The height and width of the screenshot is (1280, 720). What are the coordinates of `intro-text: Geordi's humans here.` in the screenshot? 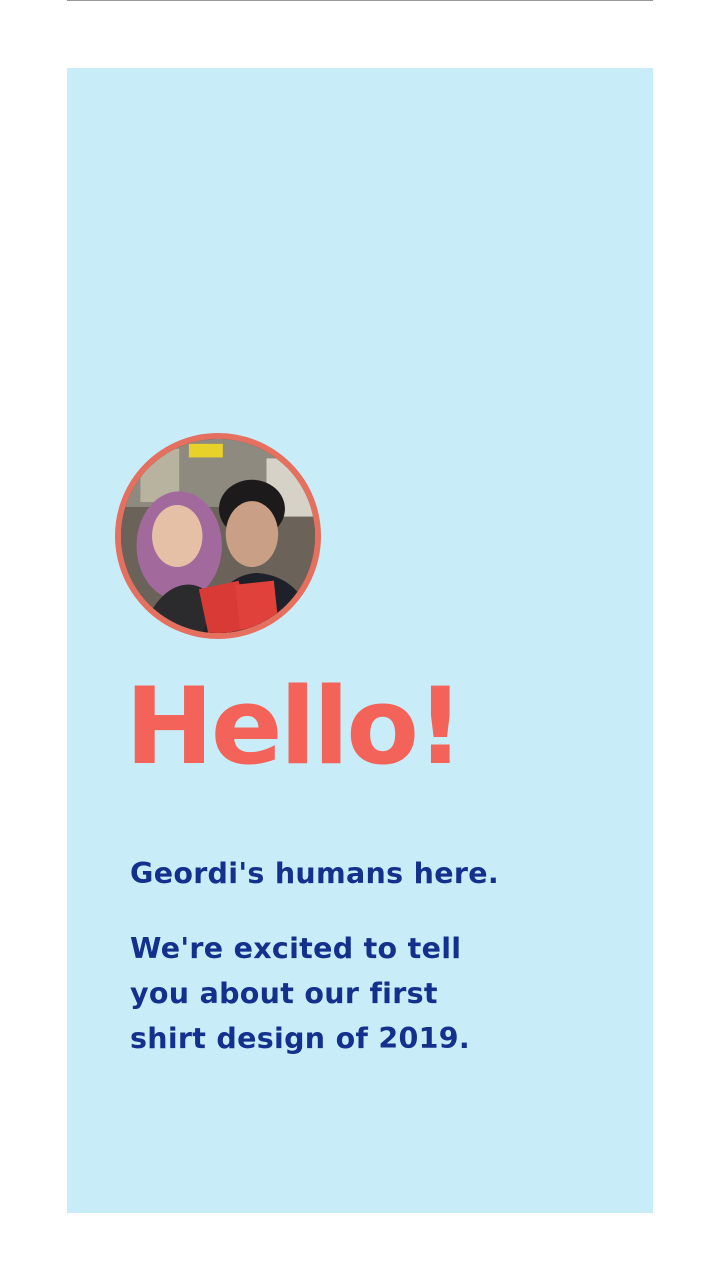 It's located at (314, 873).